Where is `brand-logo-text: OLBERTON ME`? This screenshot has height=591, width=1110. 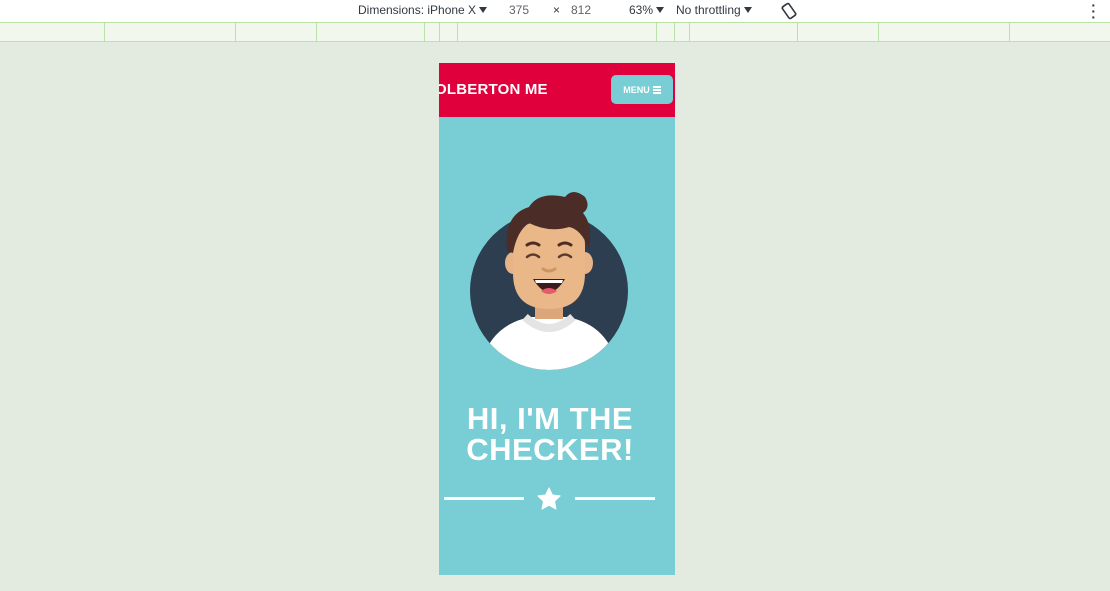 brand-logo-text: OLBERTON ME is located at coordinates (493, 89).